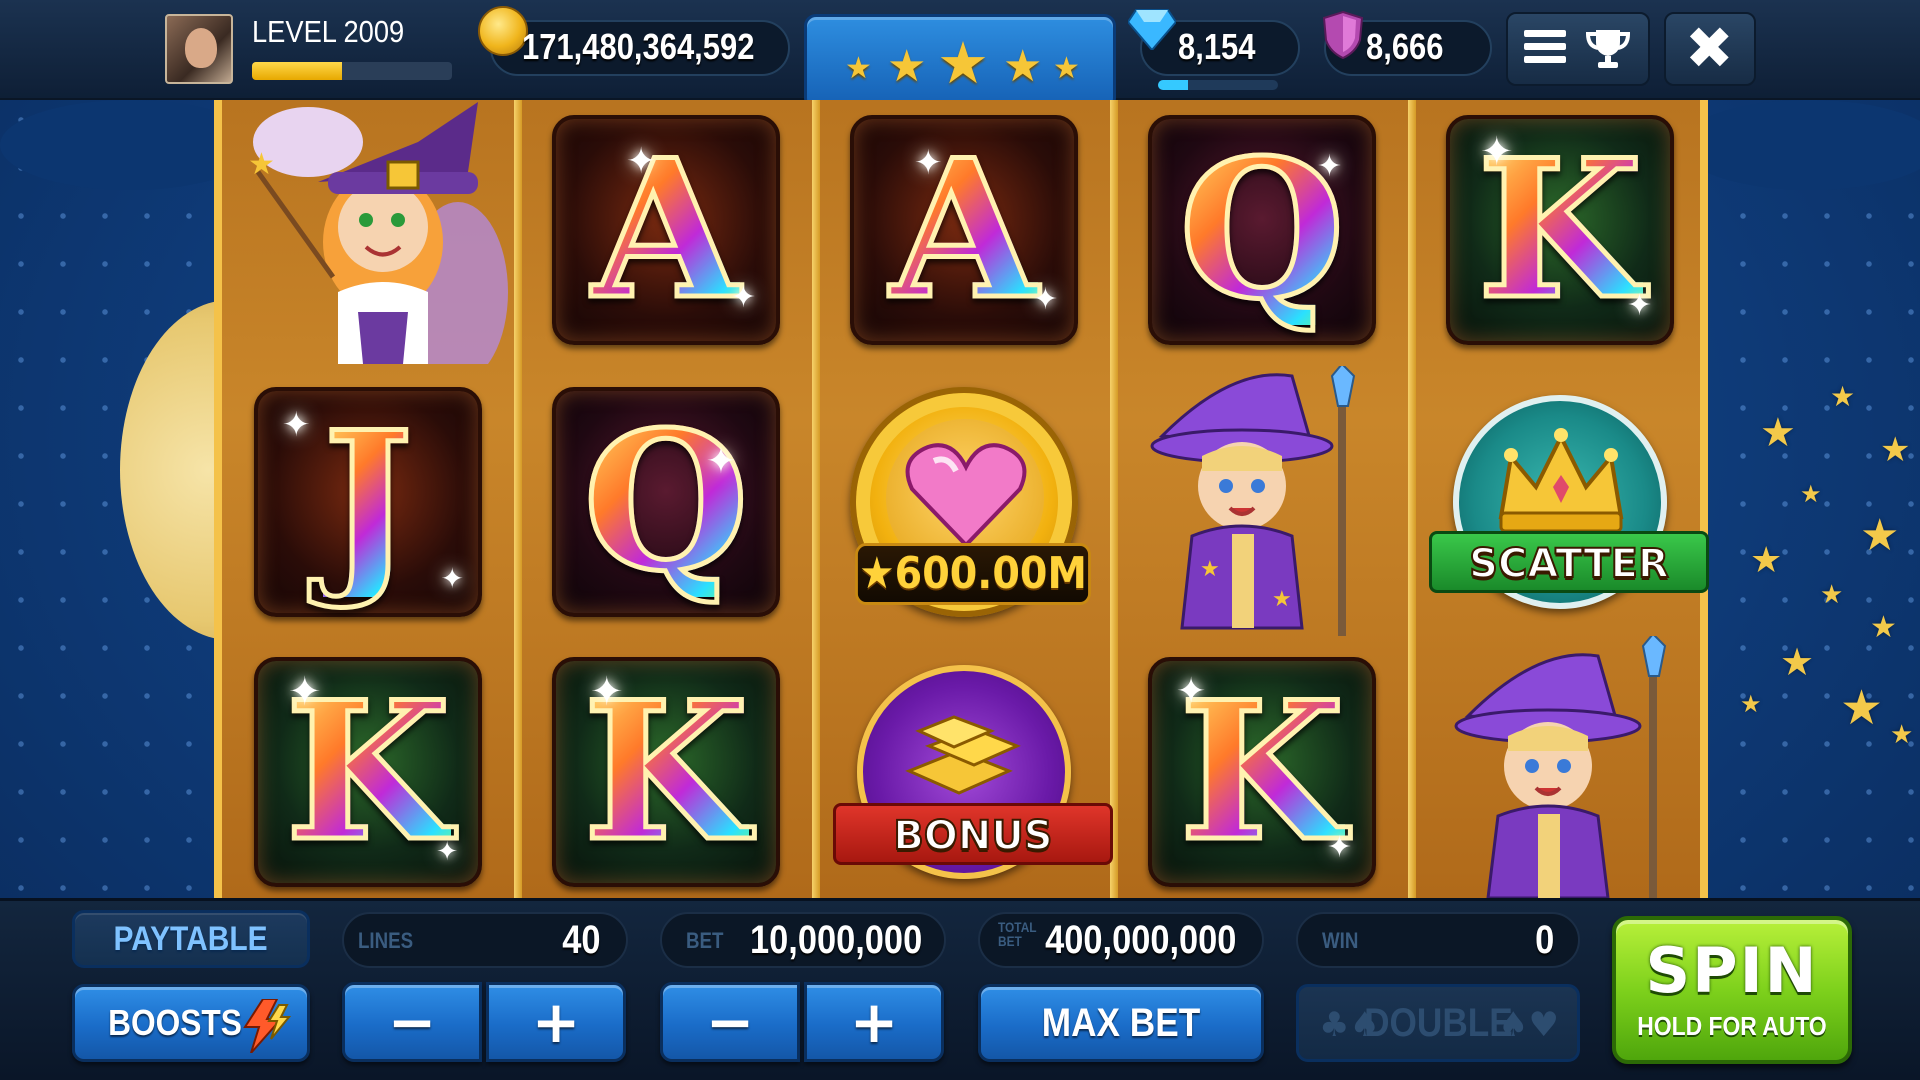 This screenshot has height=1080, width=1920. I want to click on win-value: 0, so click(1544, 940).